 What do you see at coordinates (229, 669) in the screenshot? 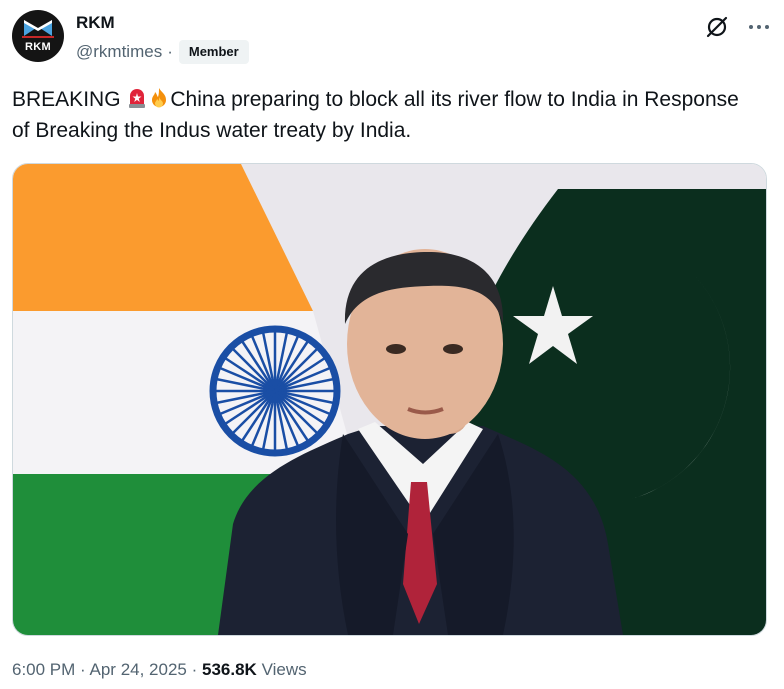
I see `views-count: 536.8K` at bounding box center [229, 669].